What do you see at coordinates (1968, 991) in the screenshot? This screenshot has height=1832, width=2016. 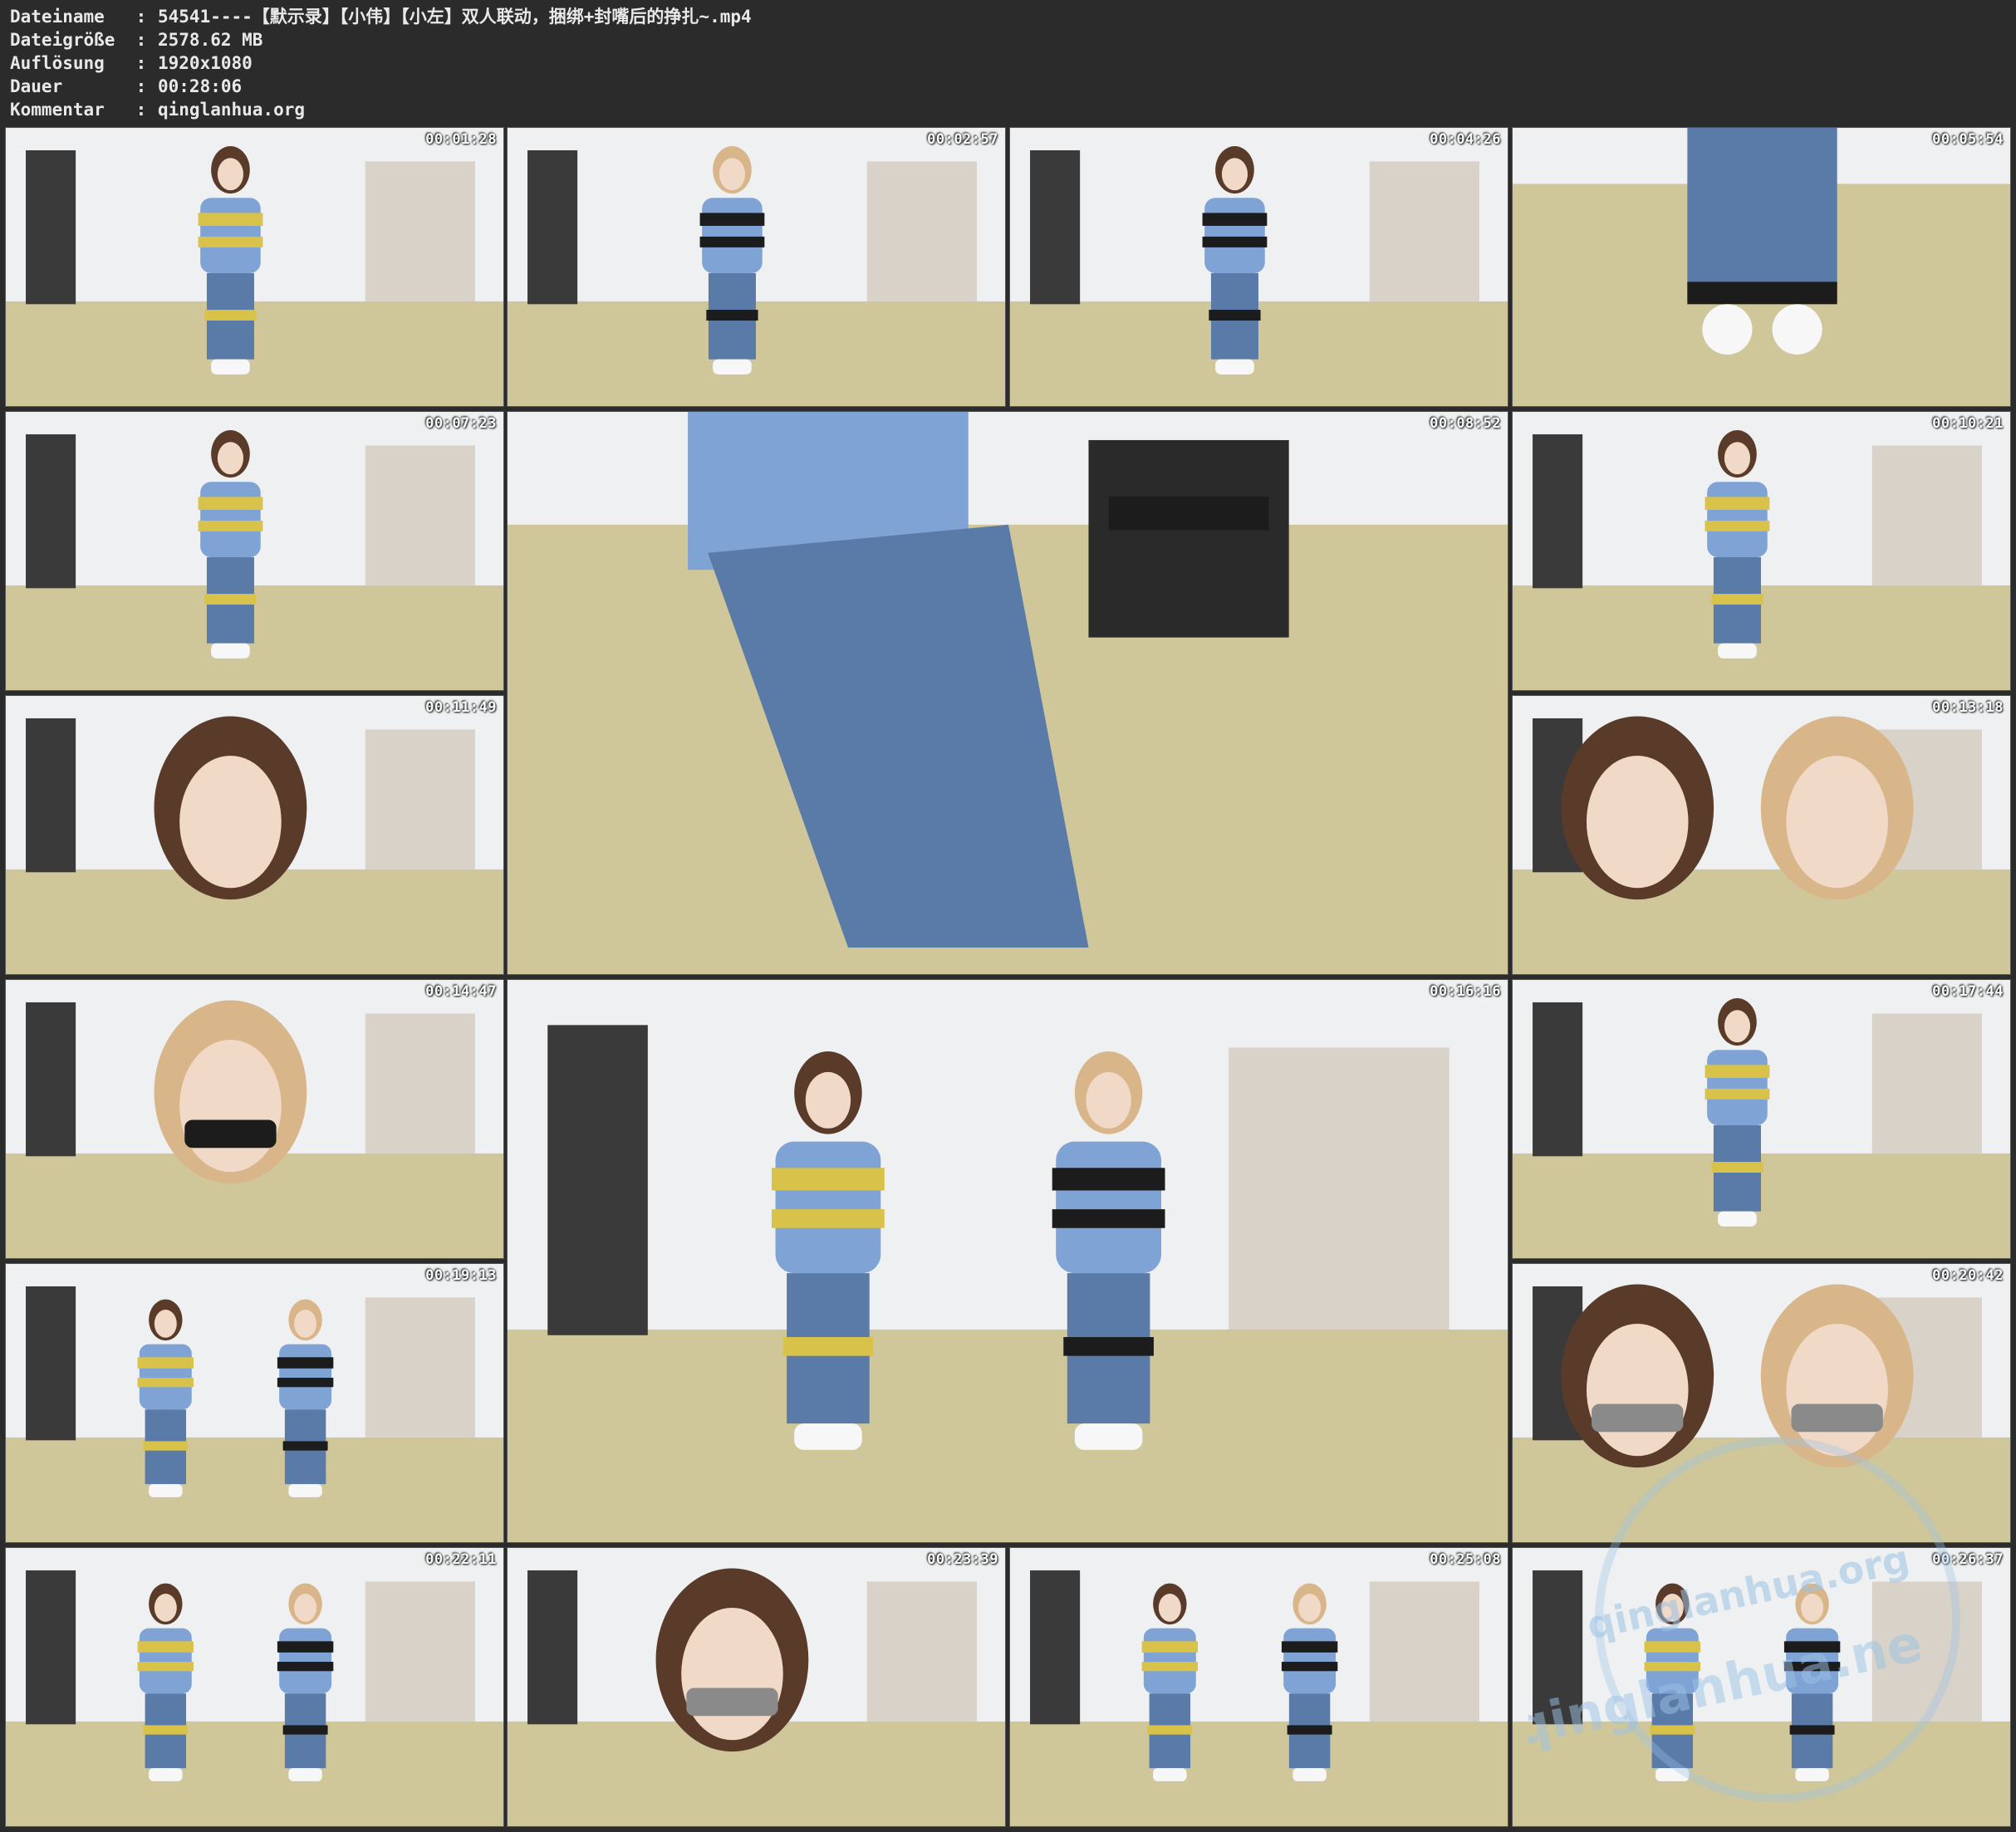 I see `timestamp-label: 00:17:44` at bounding box center [1968, 991].